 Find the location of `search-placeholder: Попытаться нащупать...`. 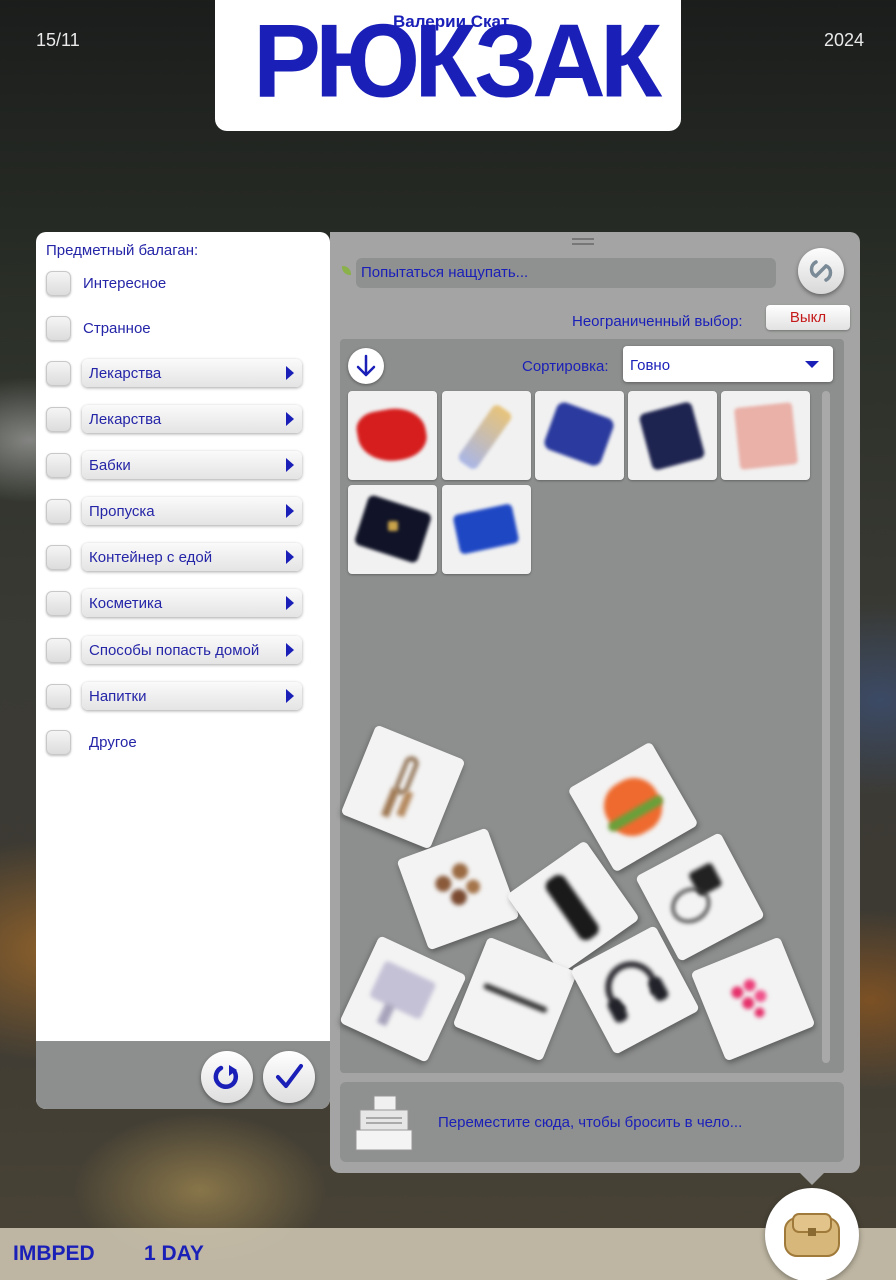

search-placeholder: Попытаться нащупать... is located at coordinates (445, 272).